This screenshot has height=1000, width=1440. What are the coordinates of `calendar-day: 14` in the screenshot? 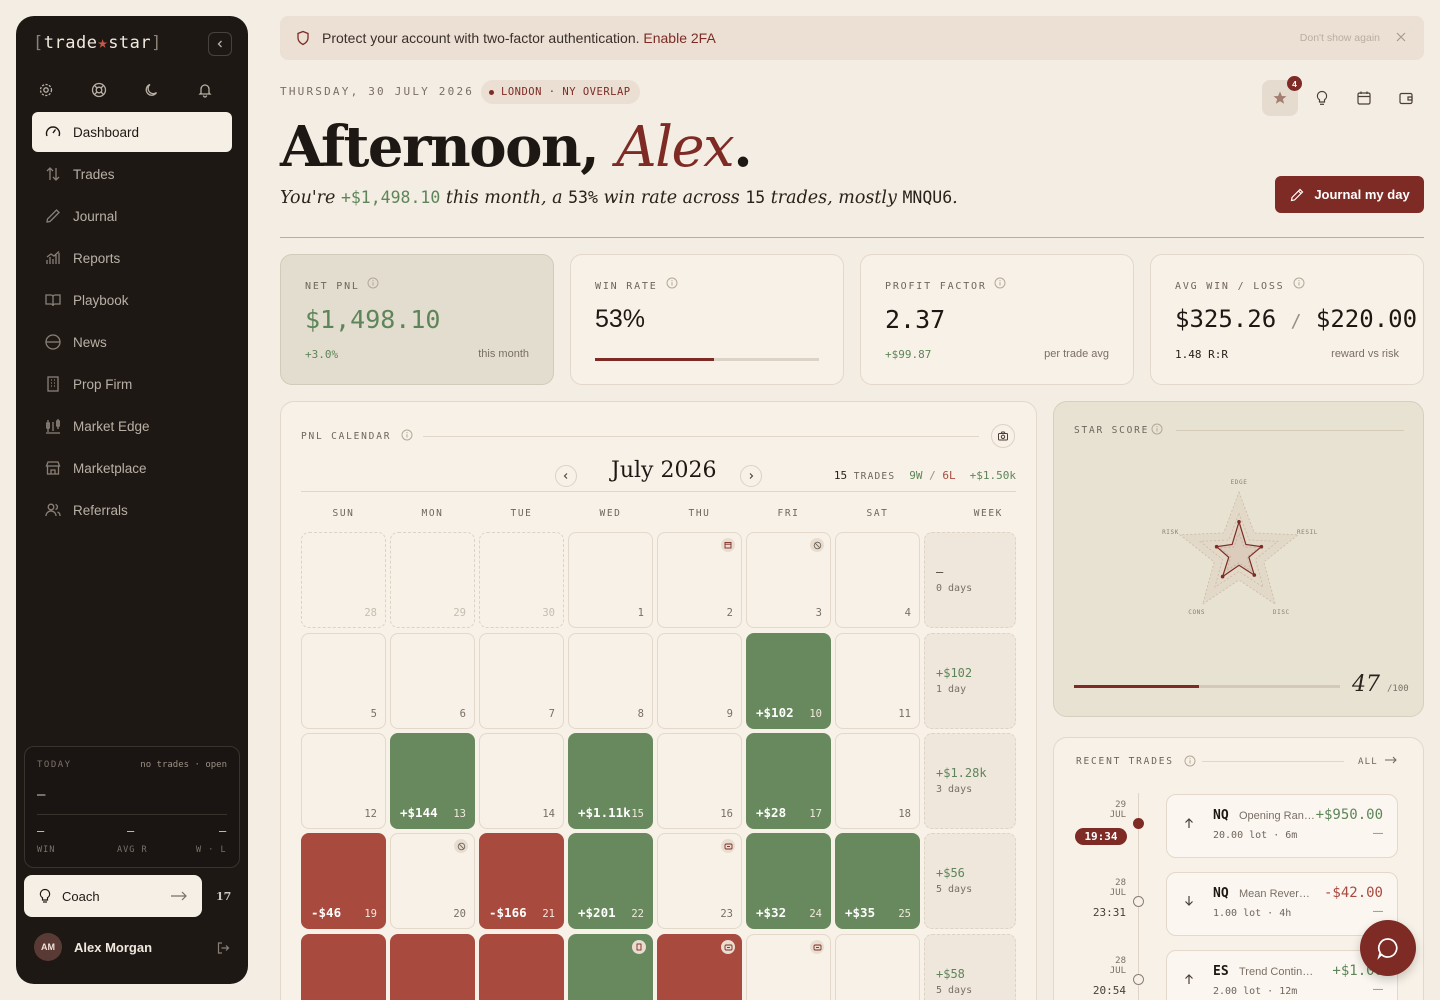 It's located at (521, 781).